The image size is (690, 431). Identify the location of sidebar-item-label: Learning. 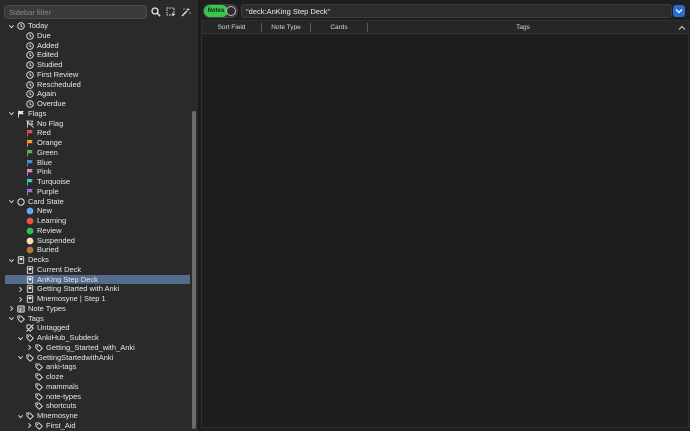
(52, 220).